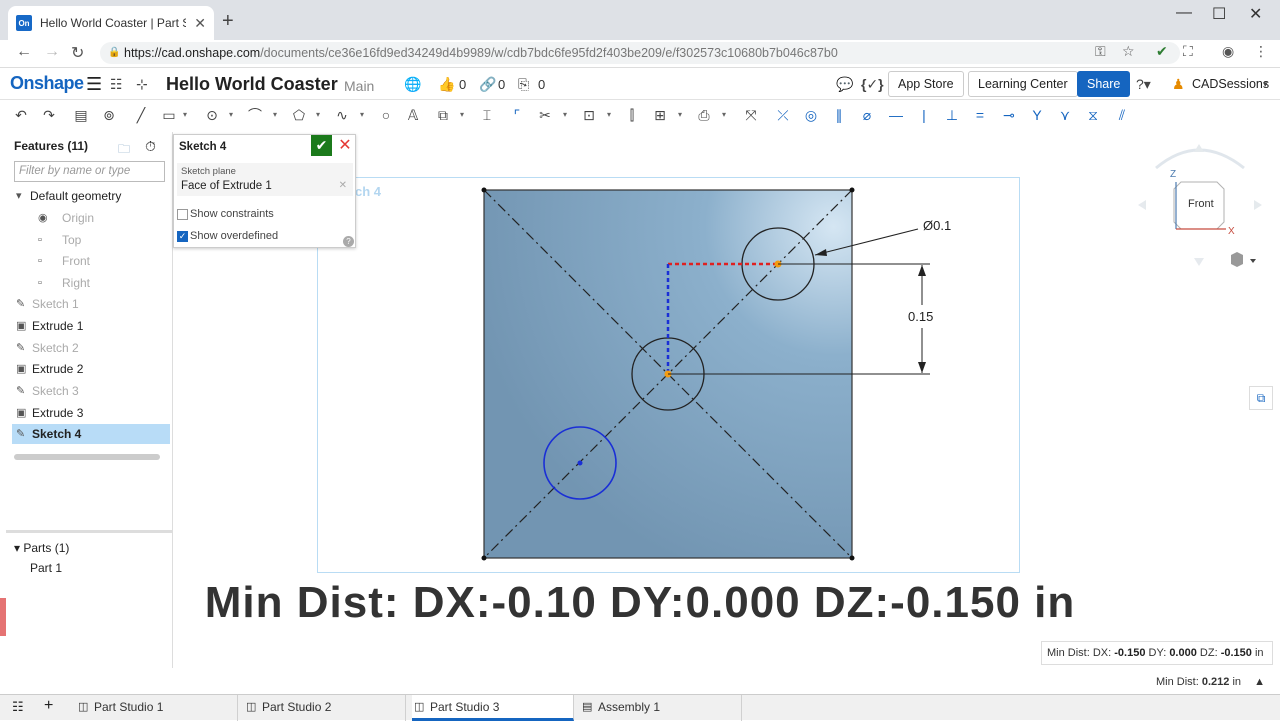 The width and height of the screenshot is (1280, 721). What do you see at coordinates (297, 707) in the screenshot?
I see `tab-label: Part Studio 2` at bounding box center [297, 707].